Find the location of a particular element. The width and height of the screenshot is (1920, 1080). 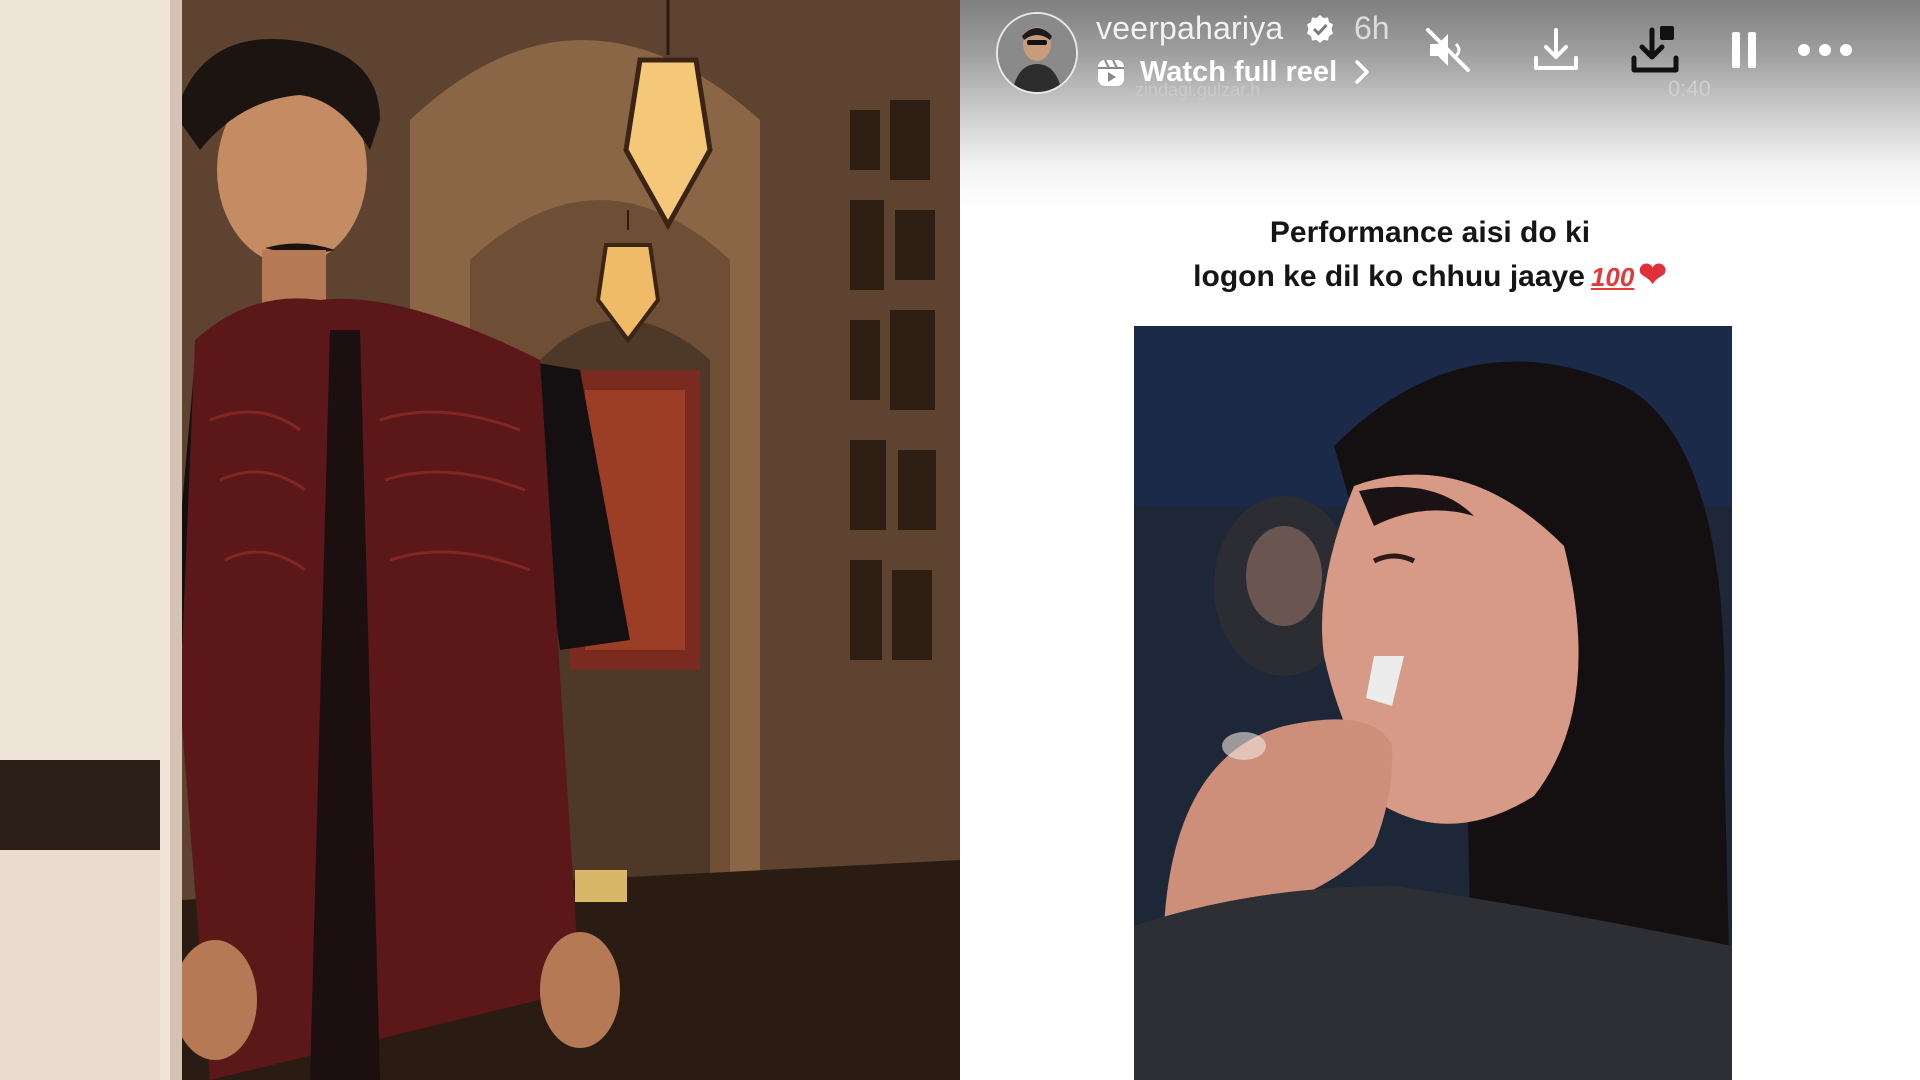

chevron-right-icon is located at coordinates (1362, 72).